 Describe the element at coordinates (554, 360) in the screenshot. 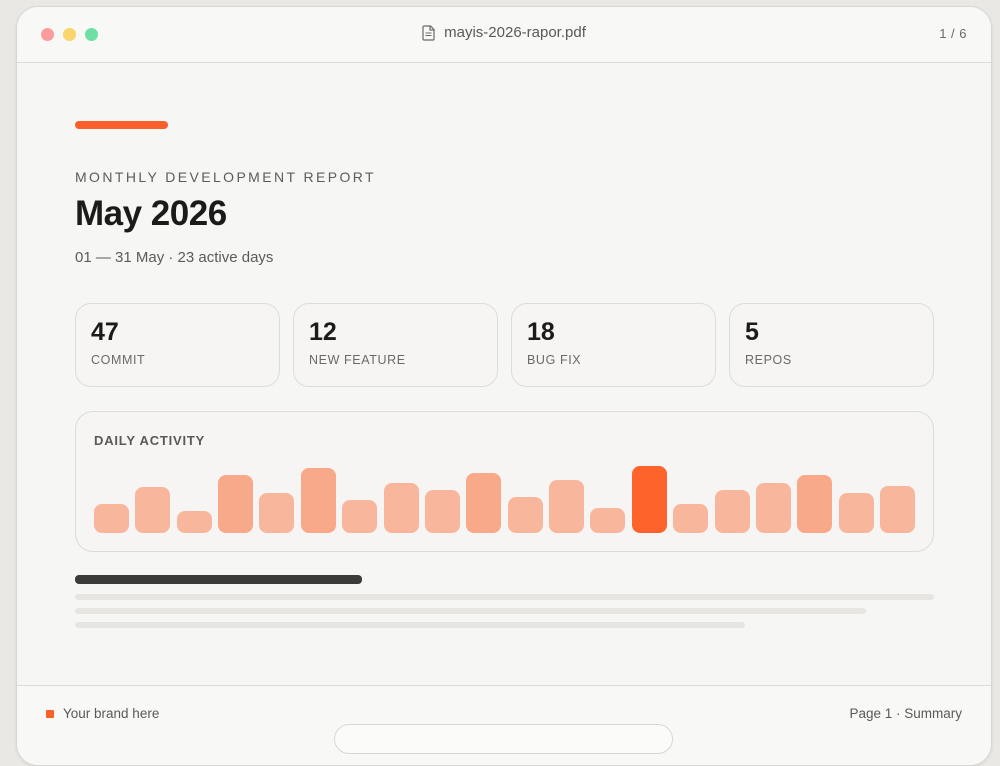

I see `stat-label: BUG FIX` at that location.